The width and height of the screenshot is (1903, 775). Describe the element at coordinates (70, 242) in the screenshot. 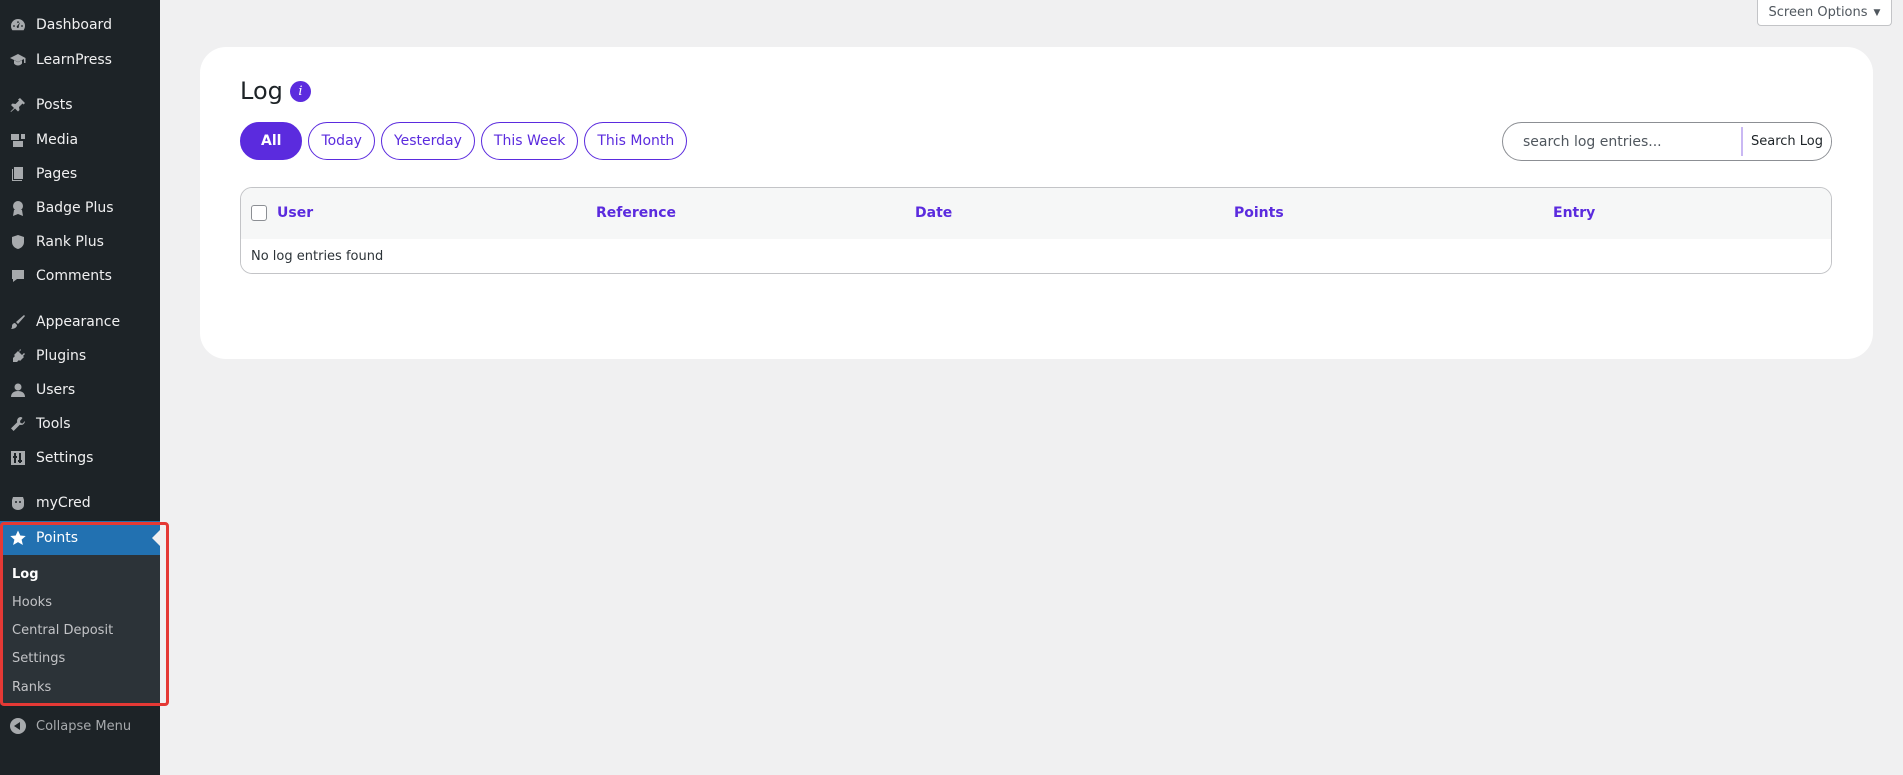

I see `sidebar-item-label: Rank Plus` at that location.